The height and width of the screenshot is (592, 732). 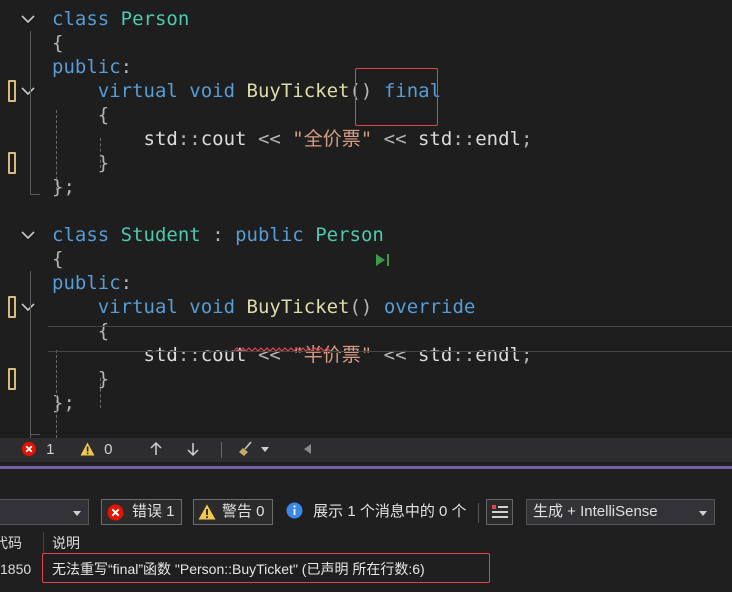 What do you see at coordinates (254, 450) in the screenshot?
I see `code-cleanup-button` at bounding box center [254, 450].